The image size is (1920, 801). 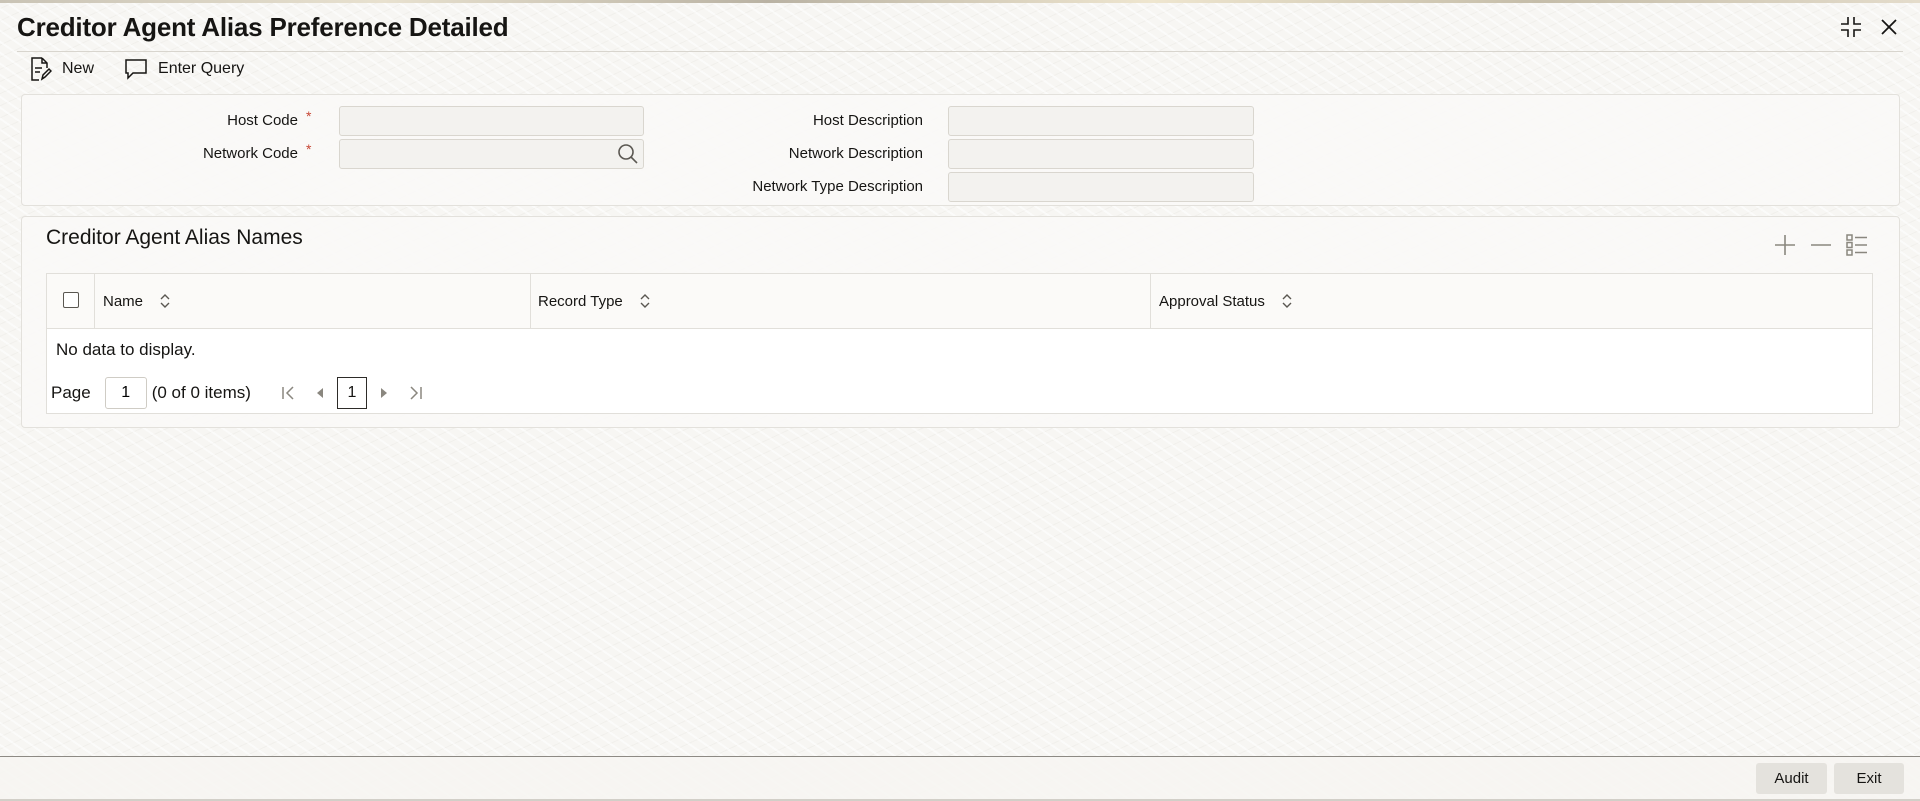 I want to click on network-code-required-mark: *, so click(x=309, y=149).